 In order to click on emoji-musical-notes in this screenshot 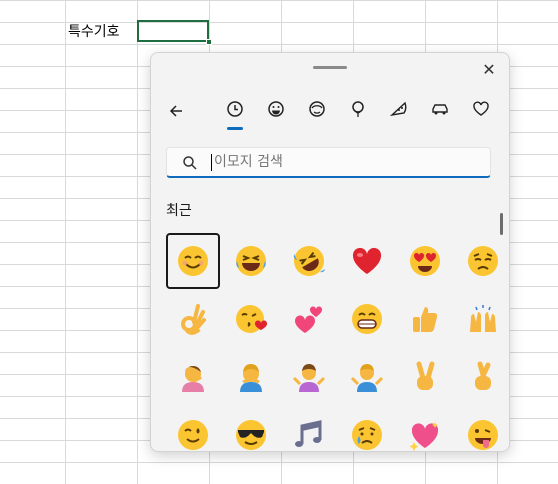, I will do `click(309, 429)`.